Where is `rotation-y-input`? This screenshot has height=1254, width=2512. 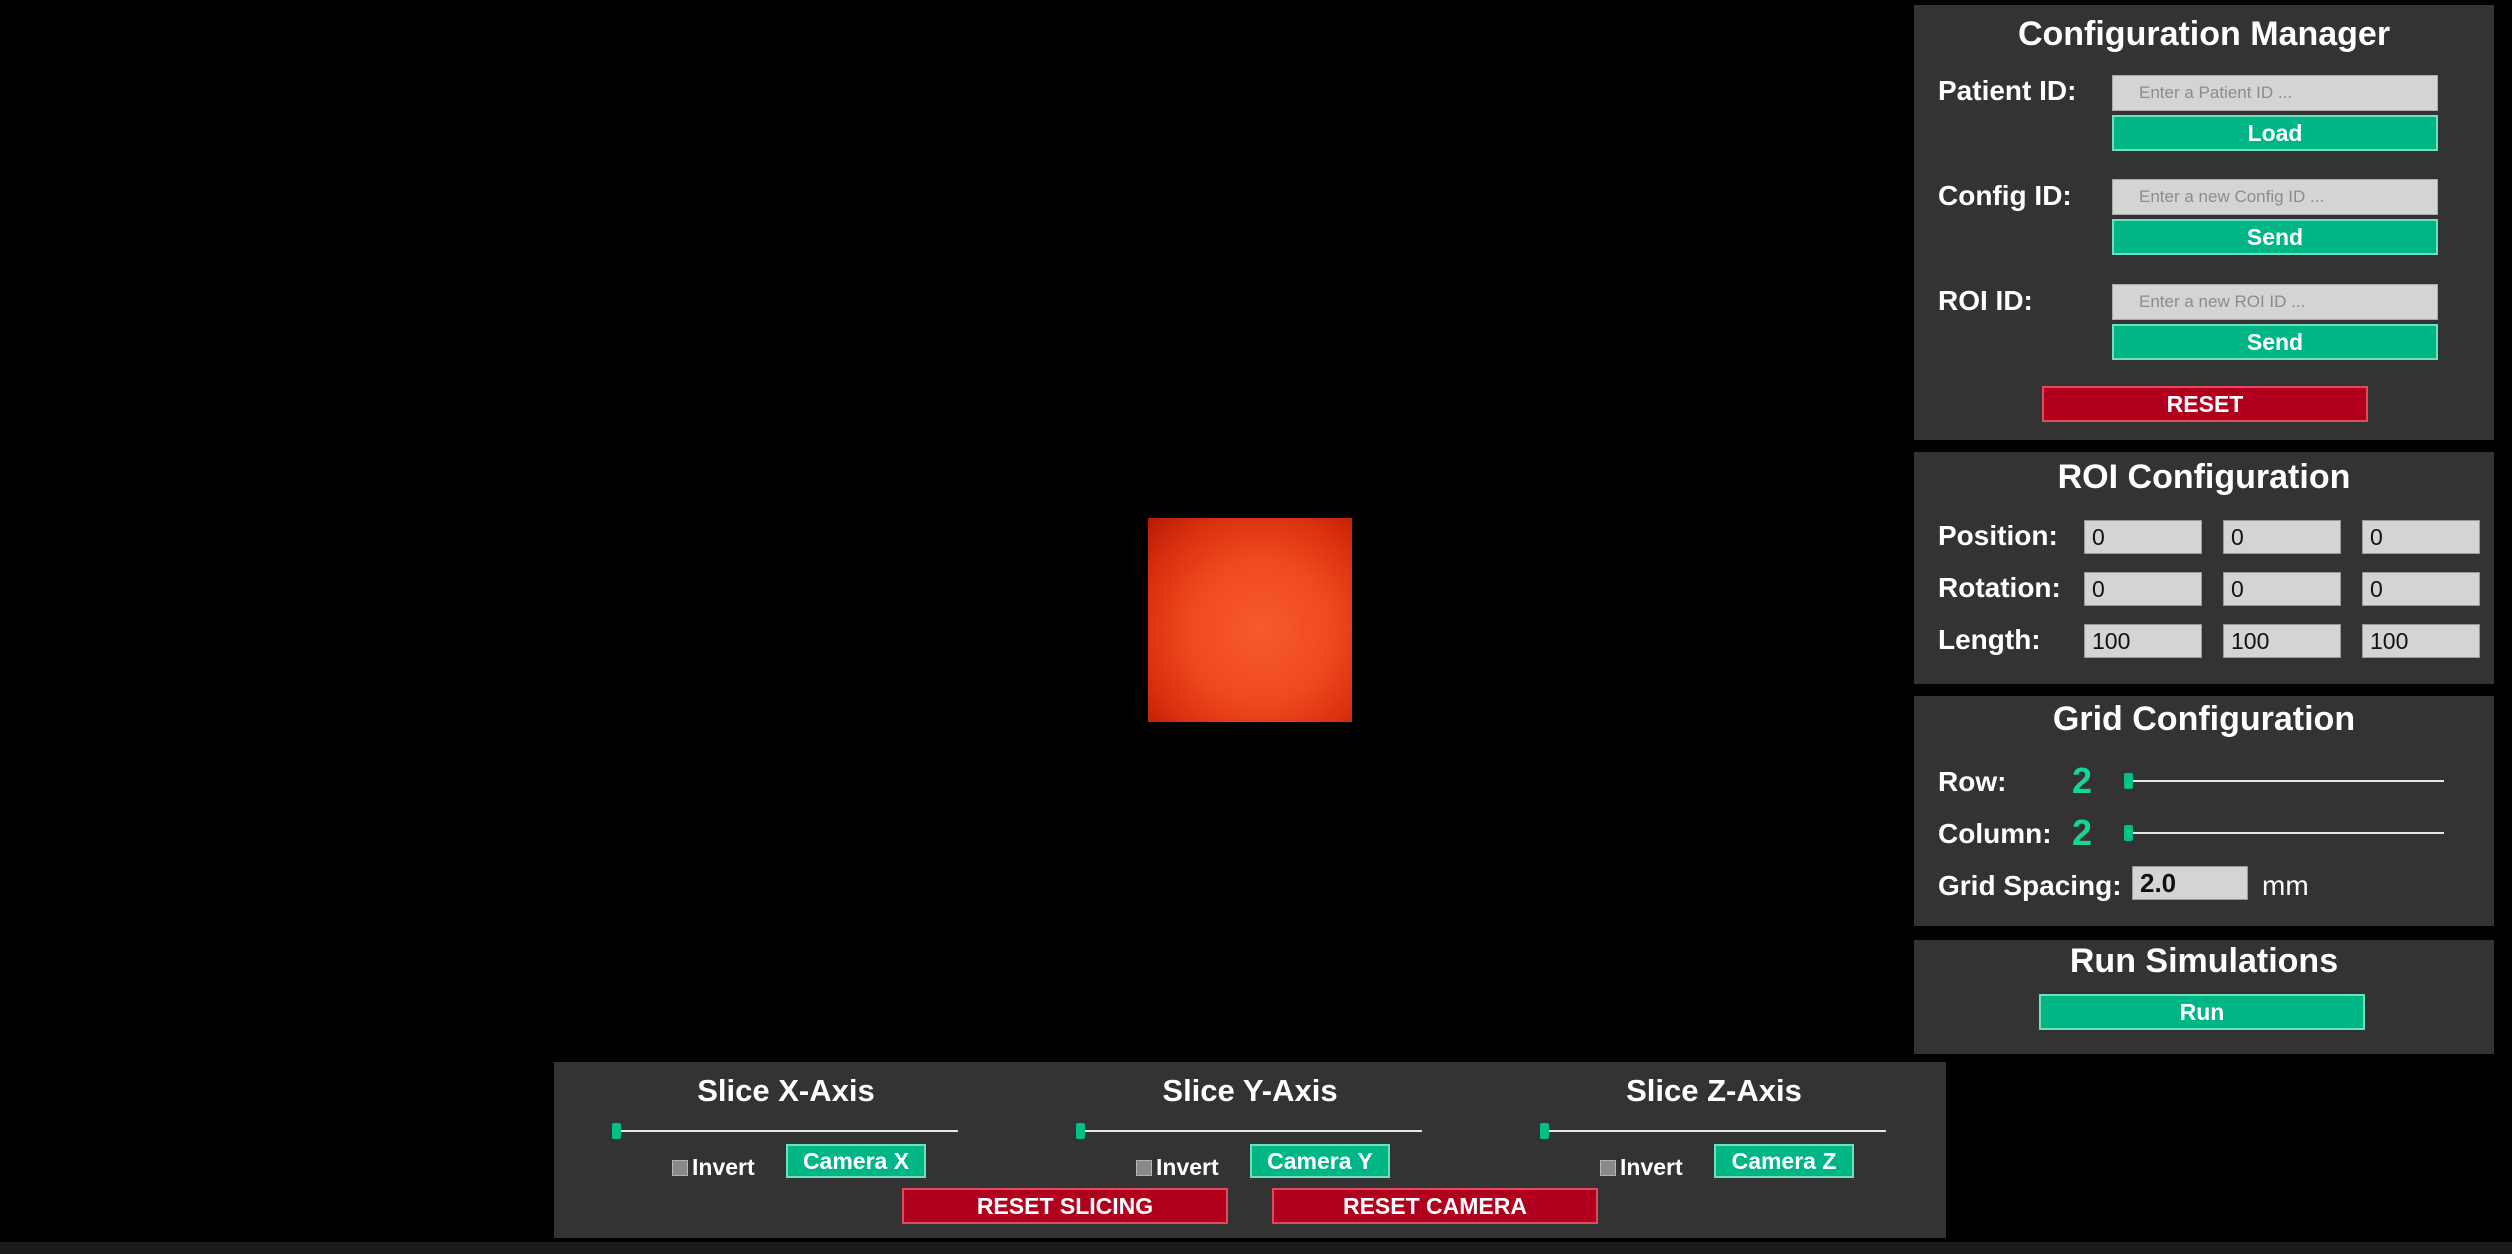
rotation-y-input is located at coordinates (2282, 589).